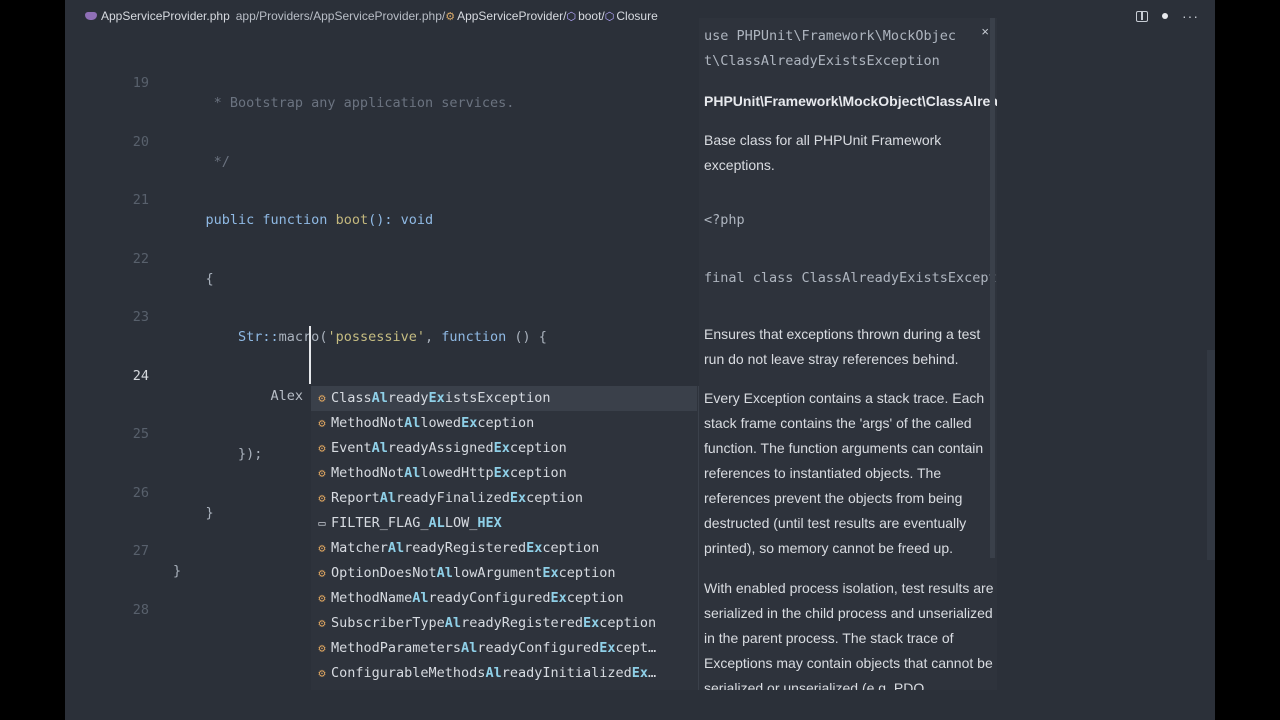 The width and height of the screenshot is (1280, 720). I want to click on punctuation: () {, so click(526, 337).